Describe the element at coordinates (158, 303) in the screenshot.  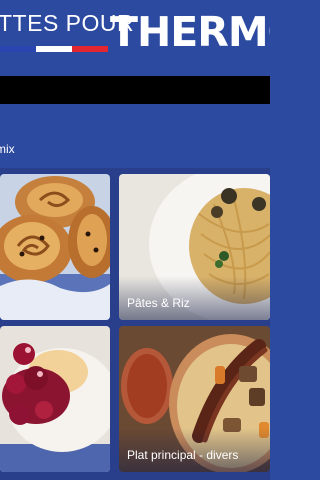
I see `category-label-pates-riz: Pâtes & Riz` at that location.